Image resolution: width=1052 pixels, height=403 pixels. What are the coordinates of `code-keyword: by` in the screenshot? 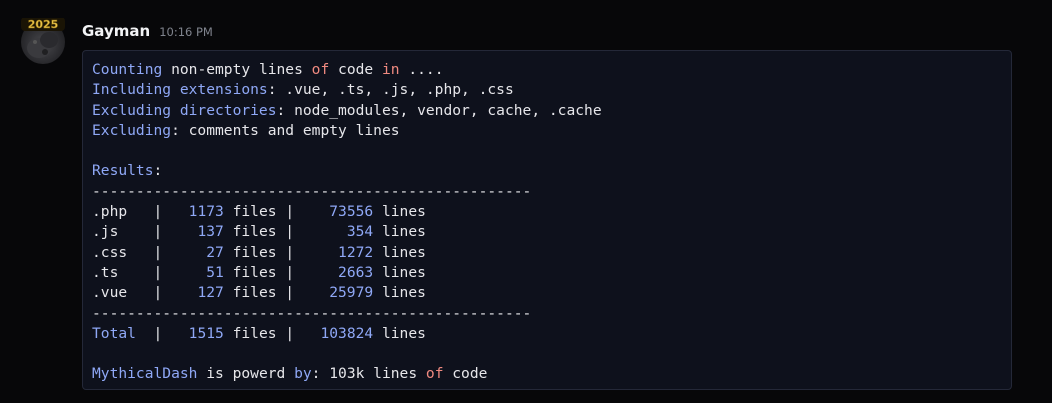 It's located at (303, 374).